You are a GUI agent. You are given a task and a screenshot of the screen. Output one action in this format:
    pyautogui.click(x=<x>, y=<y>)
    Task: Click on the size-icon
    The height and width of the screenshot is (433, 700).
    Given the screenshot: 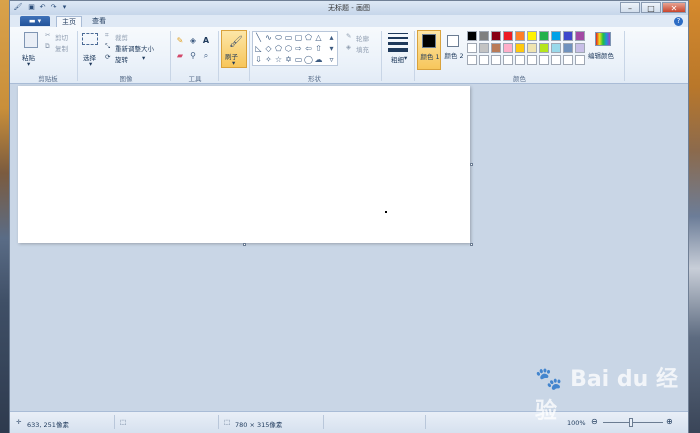 What is the action you would take?
    pyautogui.click(x=398, y=42)
    